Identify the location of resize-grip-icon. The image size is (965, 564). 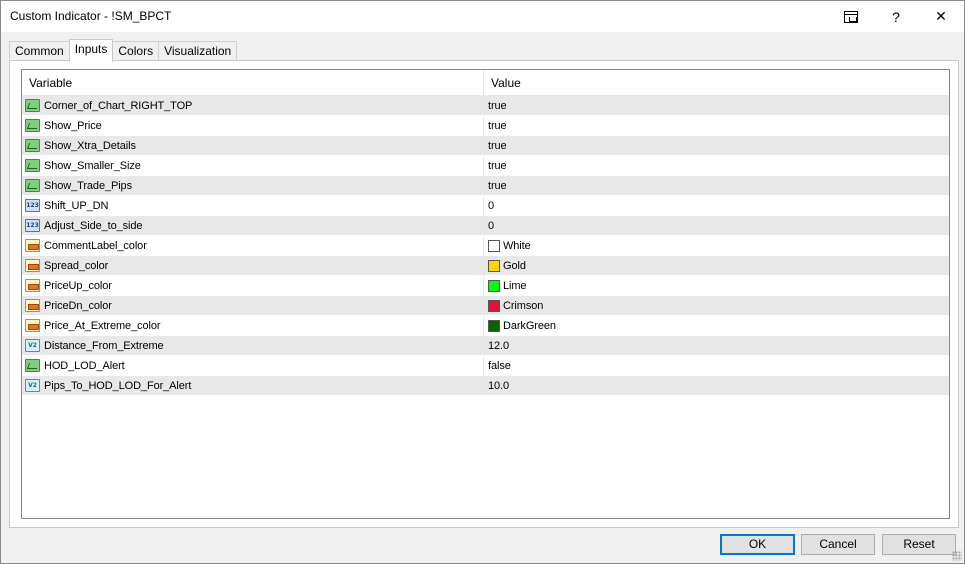
(957, 556).